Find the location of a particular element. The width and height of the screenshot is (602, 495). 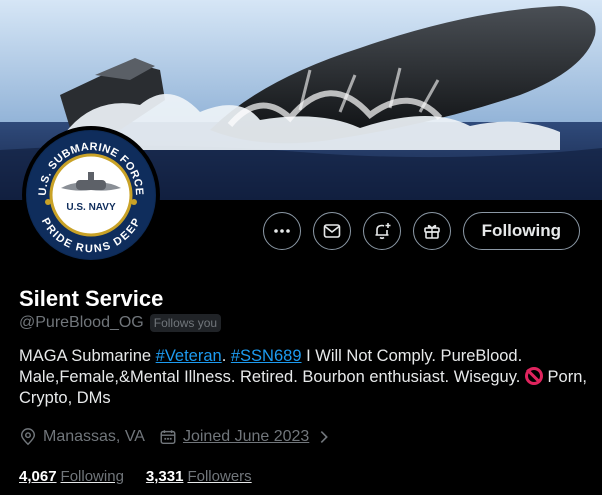

location-pin-icon is located at coordinates (28, 437).